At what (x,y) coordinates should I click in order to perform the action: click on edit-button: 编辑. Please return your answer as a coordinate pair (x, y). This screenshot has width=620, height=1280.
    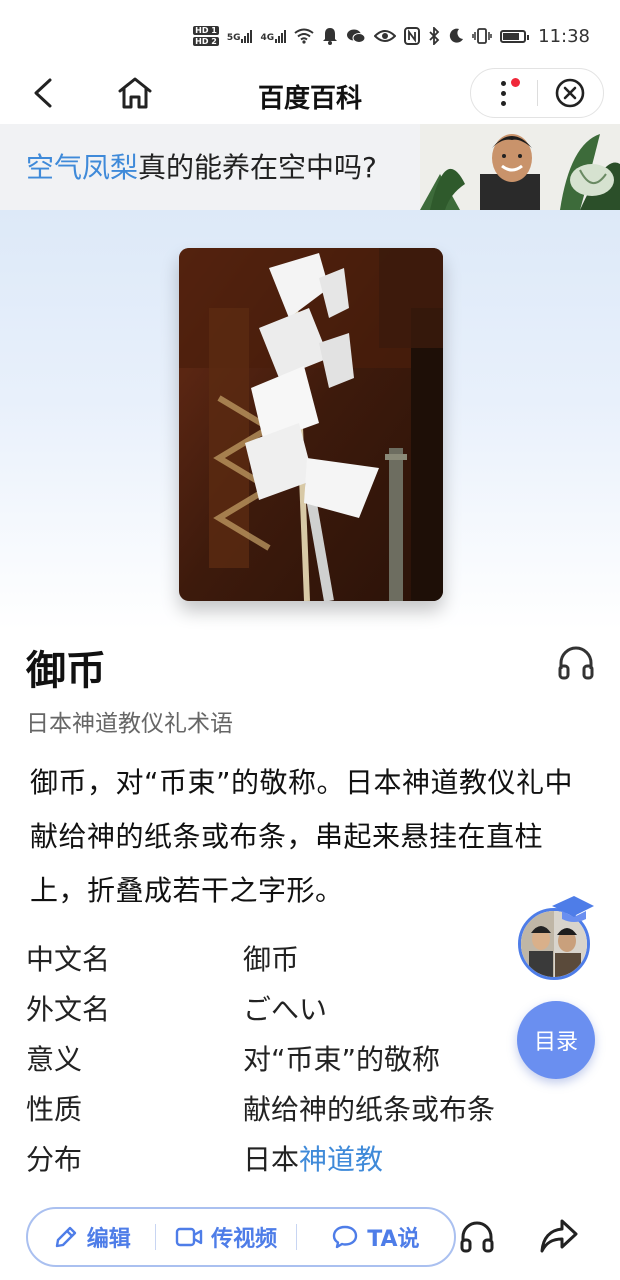
    Looking at the image, I should click on (91, 1237).